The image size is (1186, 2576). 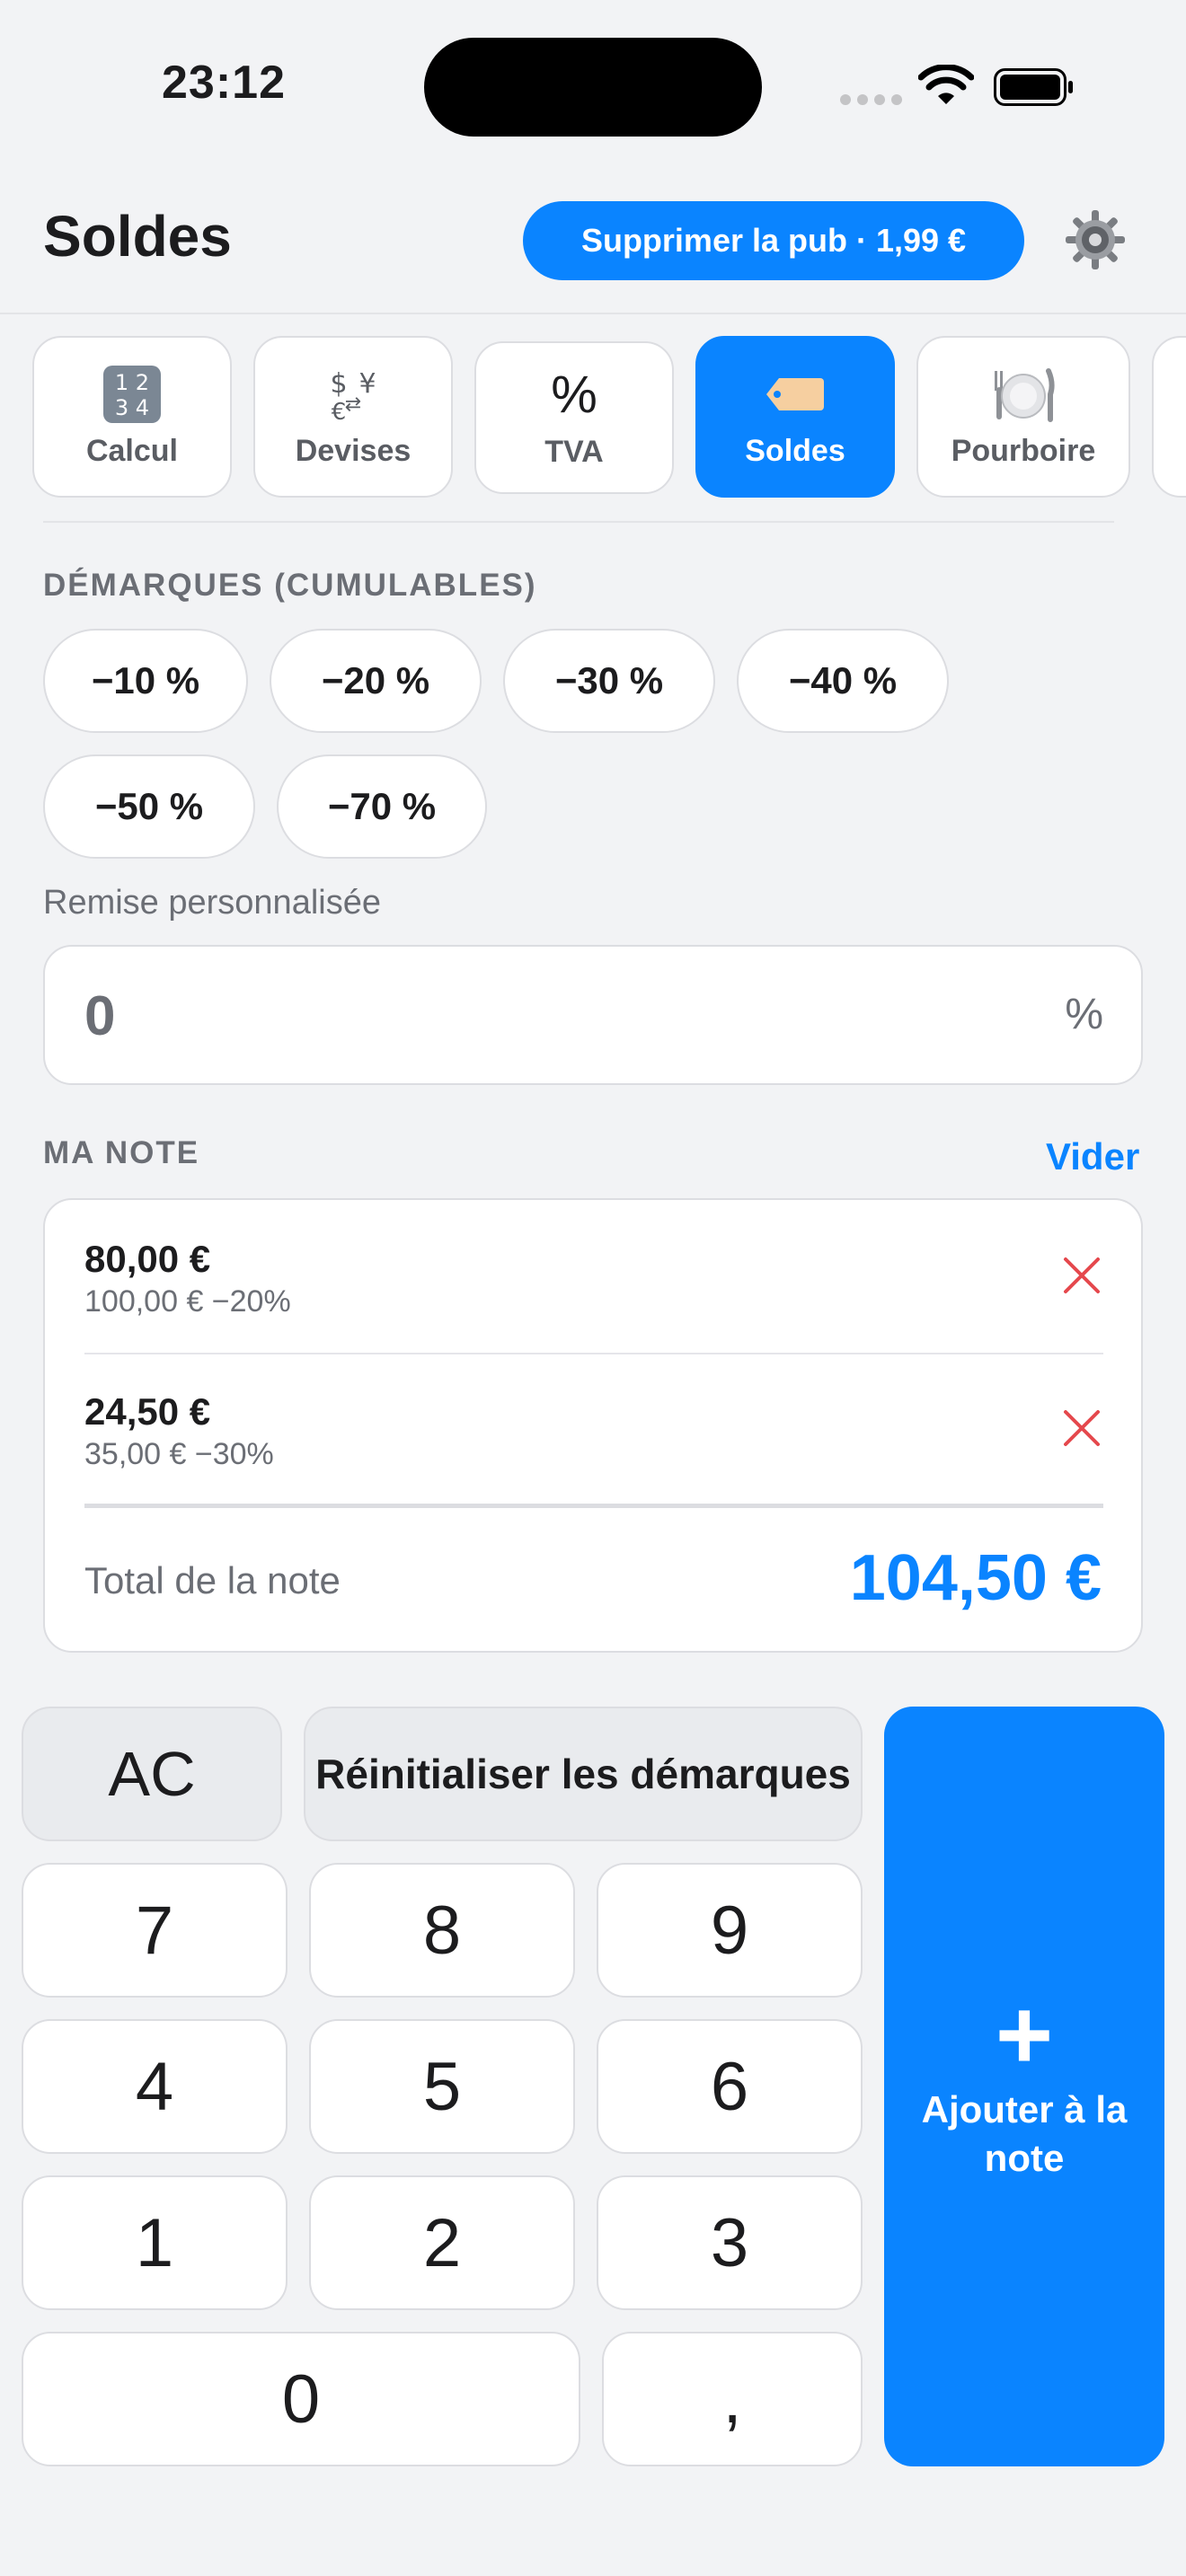 What do you see at coordinates (152, 1774) in the screenshot?
I see `clear-all-button: AC` at bounding box center [152, 1774].